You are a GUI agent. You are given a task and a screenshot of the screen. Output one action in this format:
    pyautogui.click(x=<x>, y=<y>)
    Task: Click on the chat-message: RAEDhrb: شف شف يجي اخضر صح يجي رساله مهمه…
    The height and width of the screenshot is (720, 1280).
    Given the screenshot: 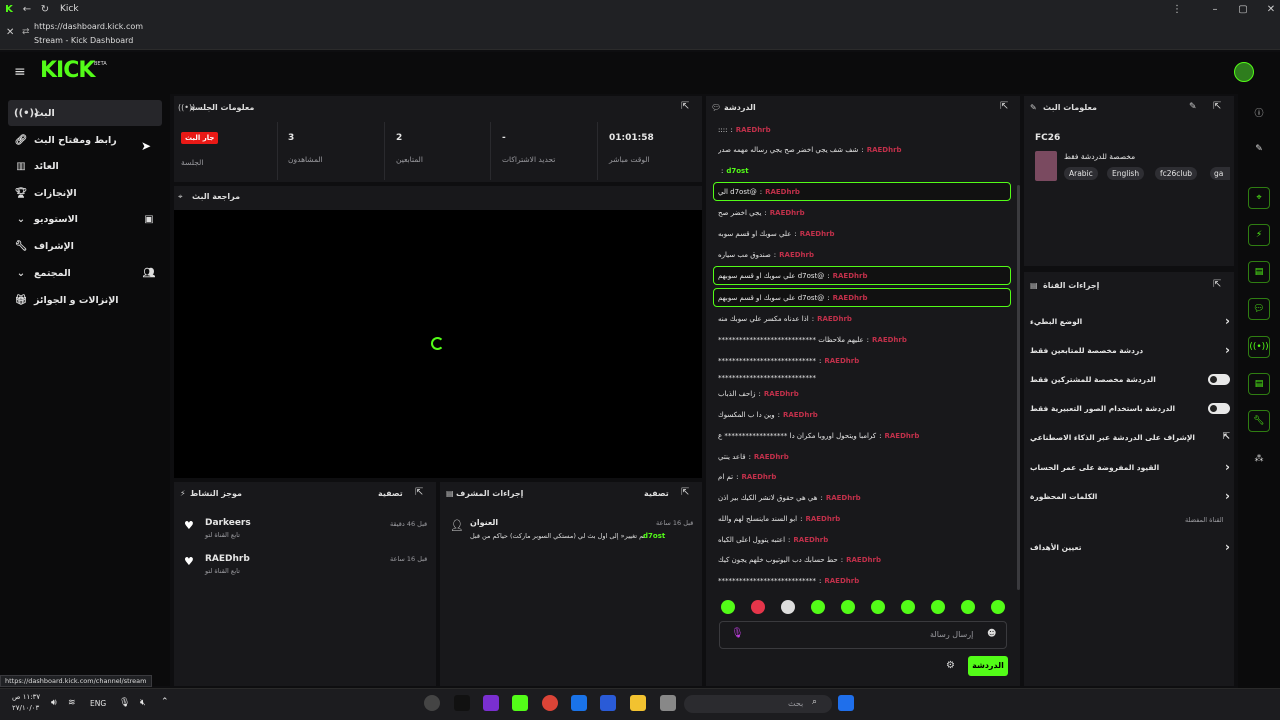 What is the action you would take?
    pyautogui.click(x=865, y=149)
    